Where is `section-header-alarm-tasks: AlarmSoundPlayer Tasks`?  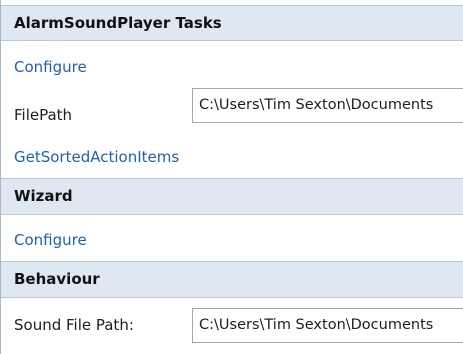
section-header-alarm-tasks: AlarmSoundPlayer Tasks is located at coordinates (232, 23).